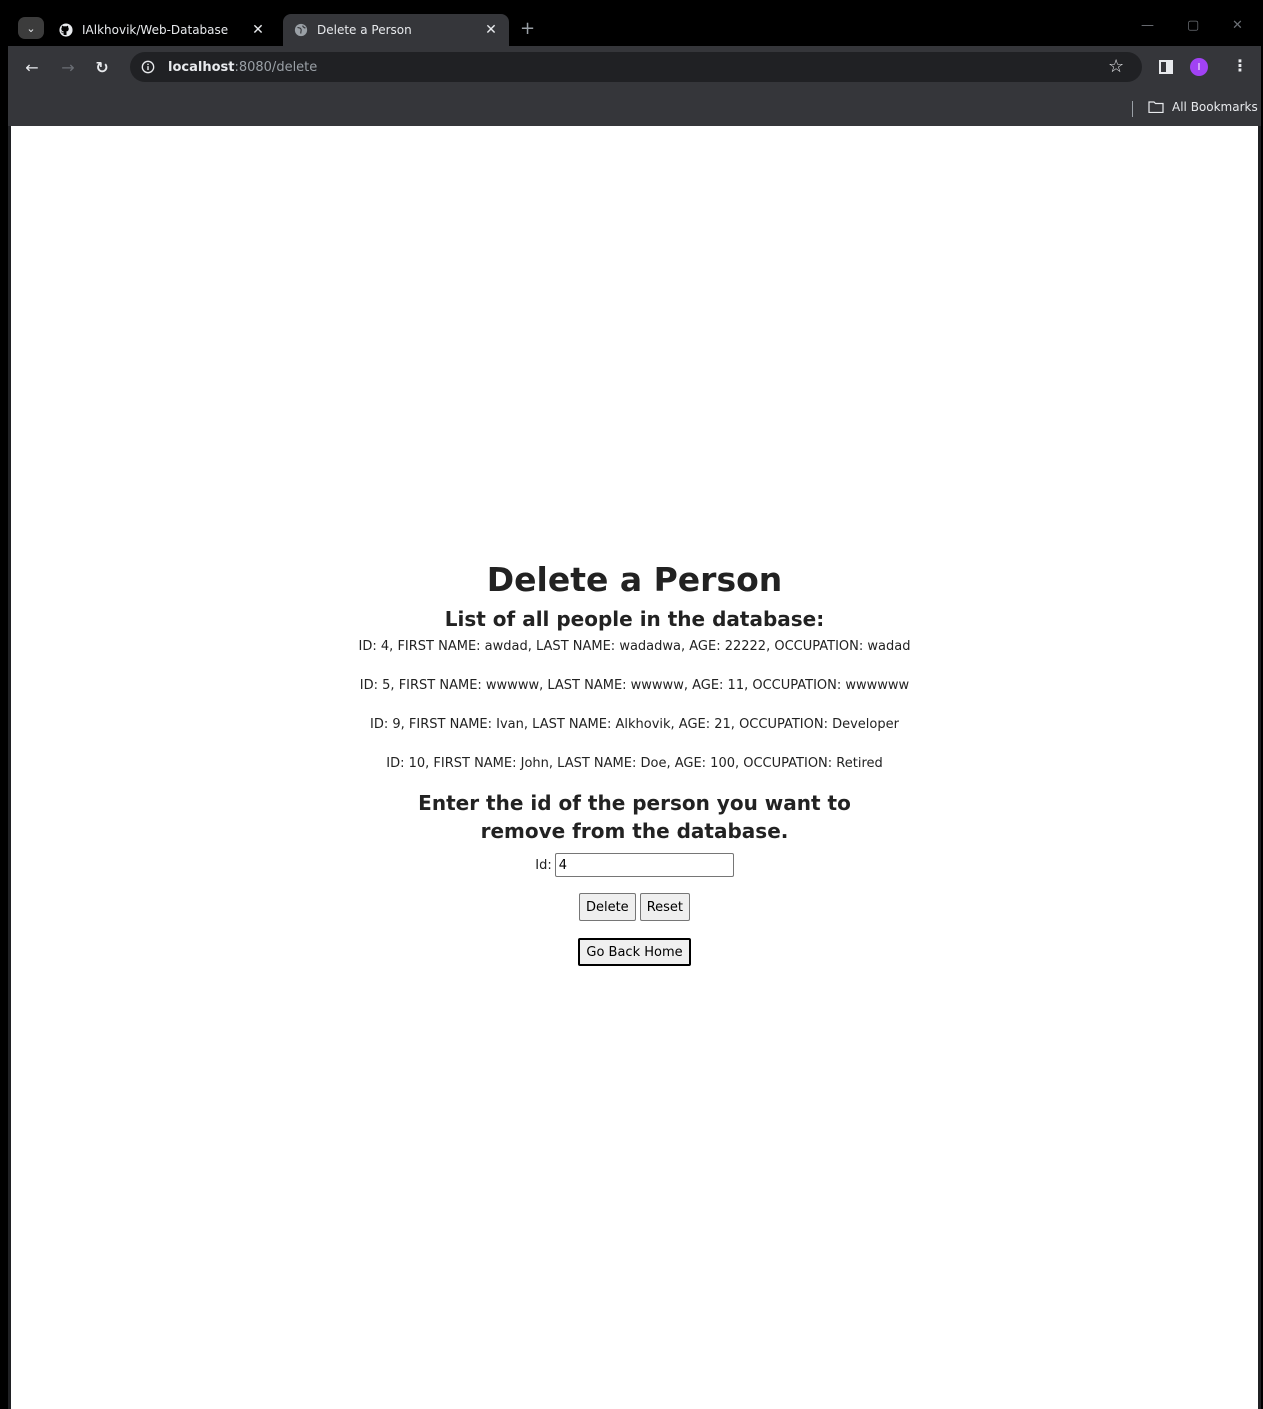  I want to click on tab-github: IAlkhovik/Web-Database ✕, so click(162, 30).